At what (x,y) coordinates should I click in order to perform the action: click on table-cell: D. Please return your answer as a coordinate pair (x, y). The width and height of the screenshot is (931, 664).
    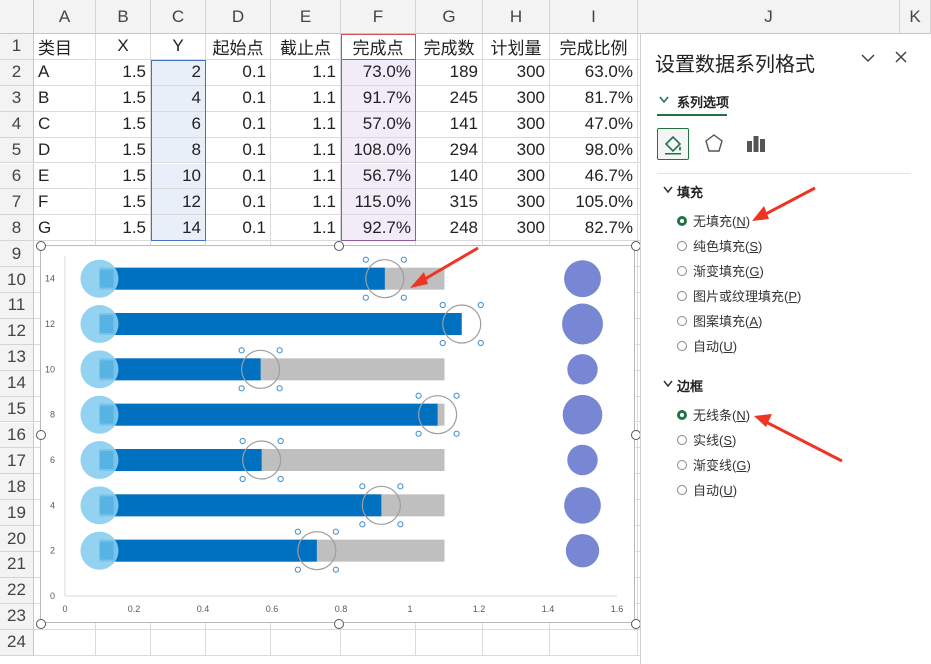
    Looking at the image, I should click on (65, 150).